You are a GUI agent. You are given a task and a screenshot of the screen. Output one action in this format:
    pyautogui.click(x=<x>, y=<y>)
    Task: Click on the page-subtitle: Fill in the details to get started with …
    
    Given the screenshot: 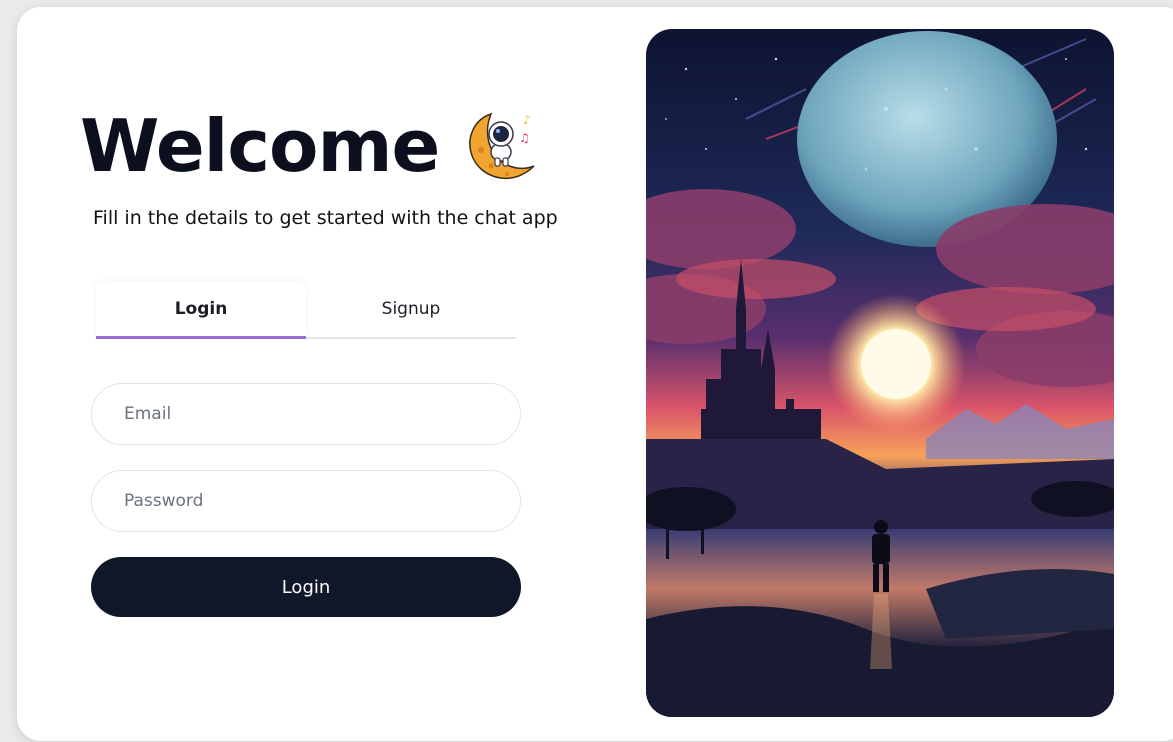 What is the action you would take?
    pyautogui.click(x=325, y=218)
    